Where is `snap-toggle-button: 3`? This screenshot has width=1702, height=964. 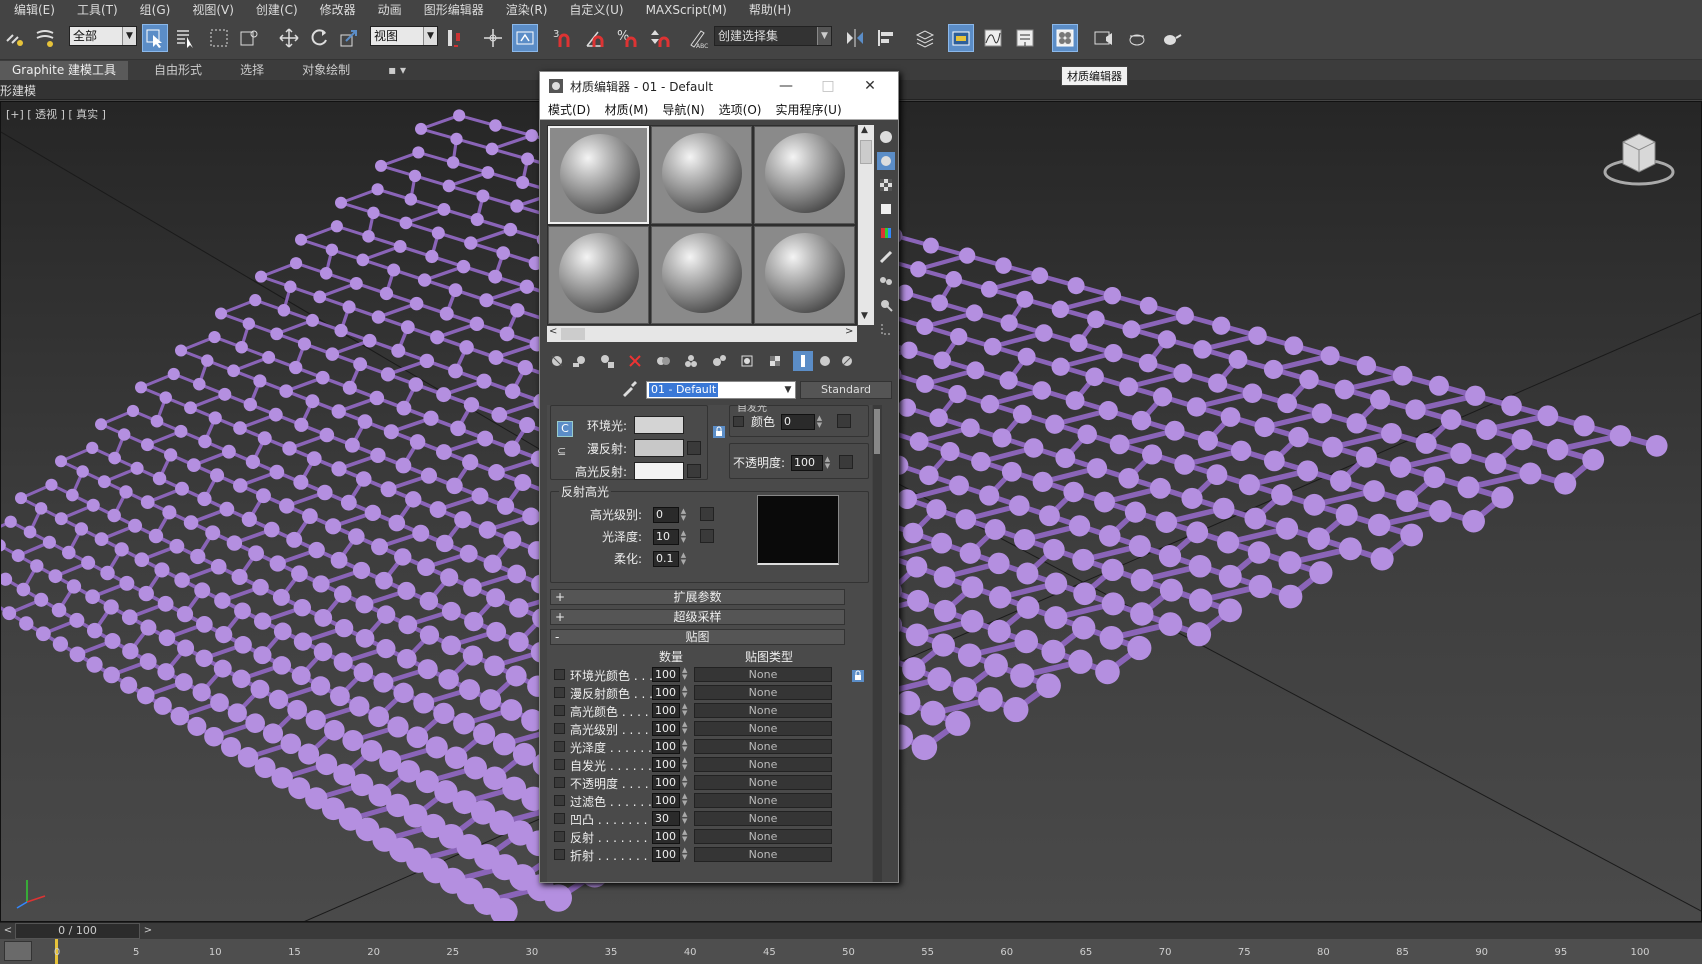
snap-toggle-button: 3 is located at coordinates (563, 38).